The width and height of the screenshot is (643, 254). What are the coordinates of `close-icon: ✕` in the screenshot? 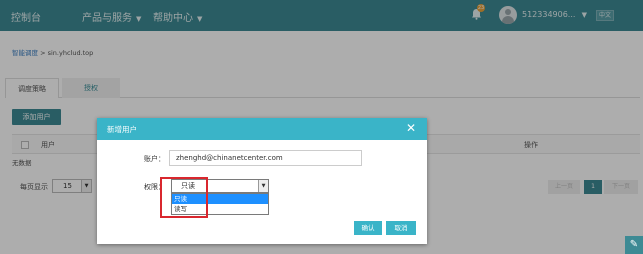 It's located at (411, 128).